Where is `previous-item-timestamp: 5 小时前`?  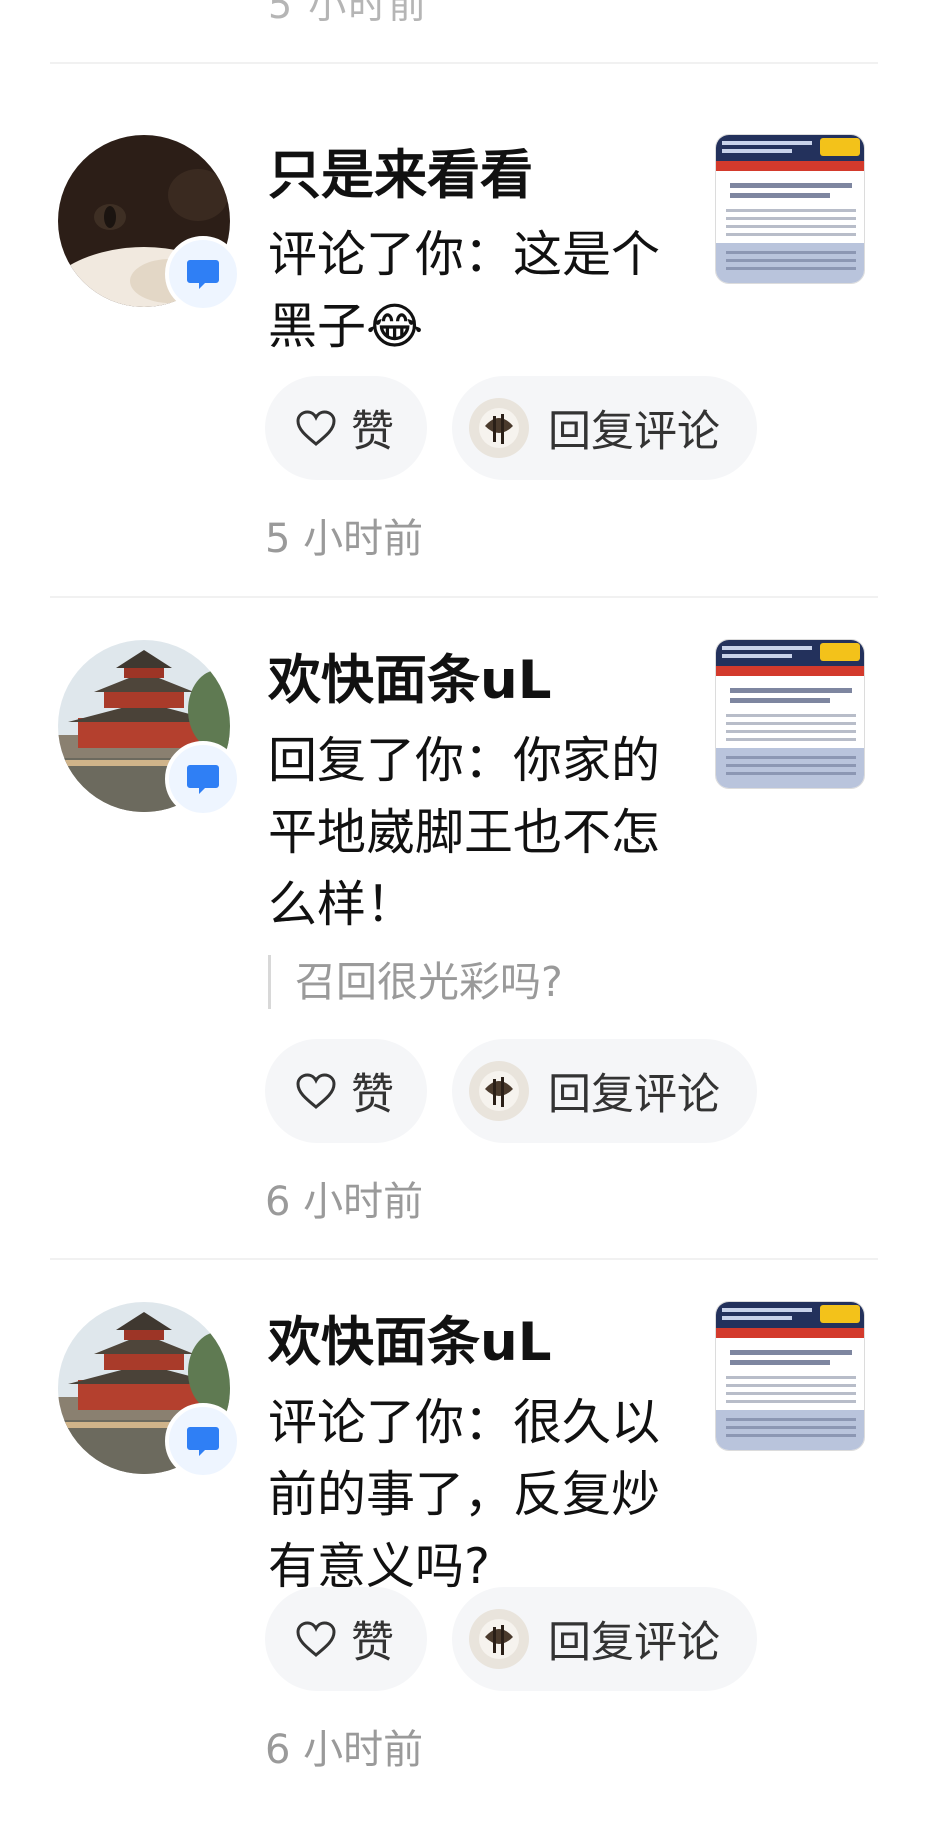 previous-item-timestamp: 5 小时前 is located at coordinates (348, 13).